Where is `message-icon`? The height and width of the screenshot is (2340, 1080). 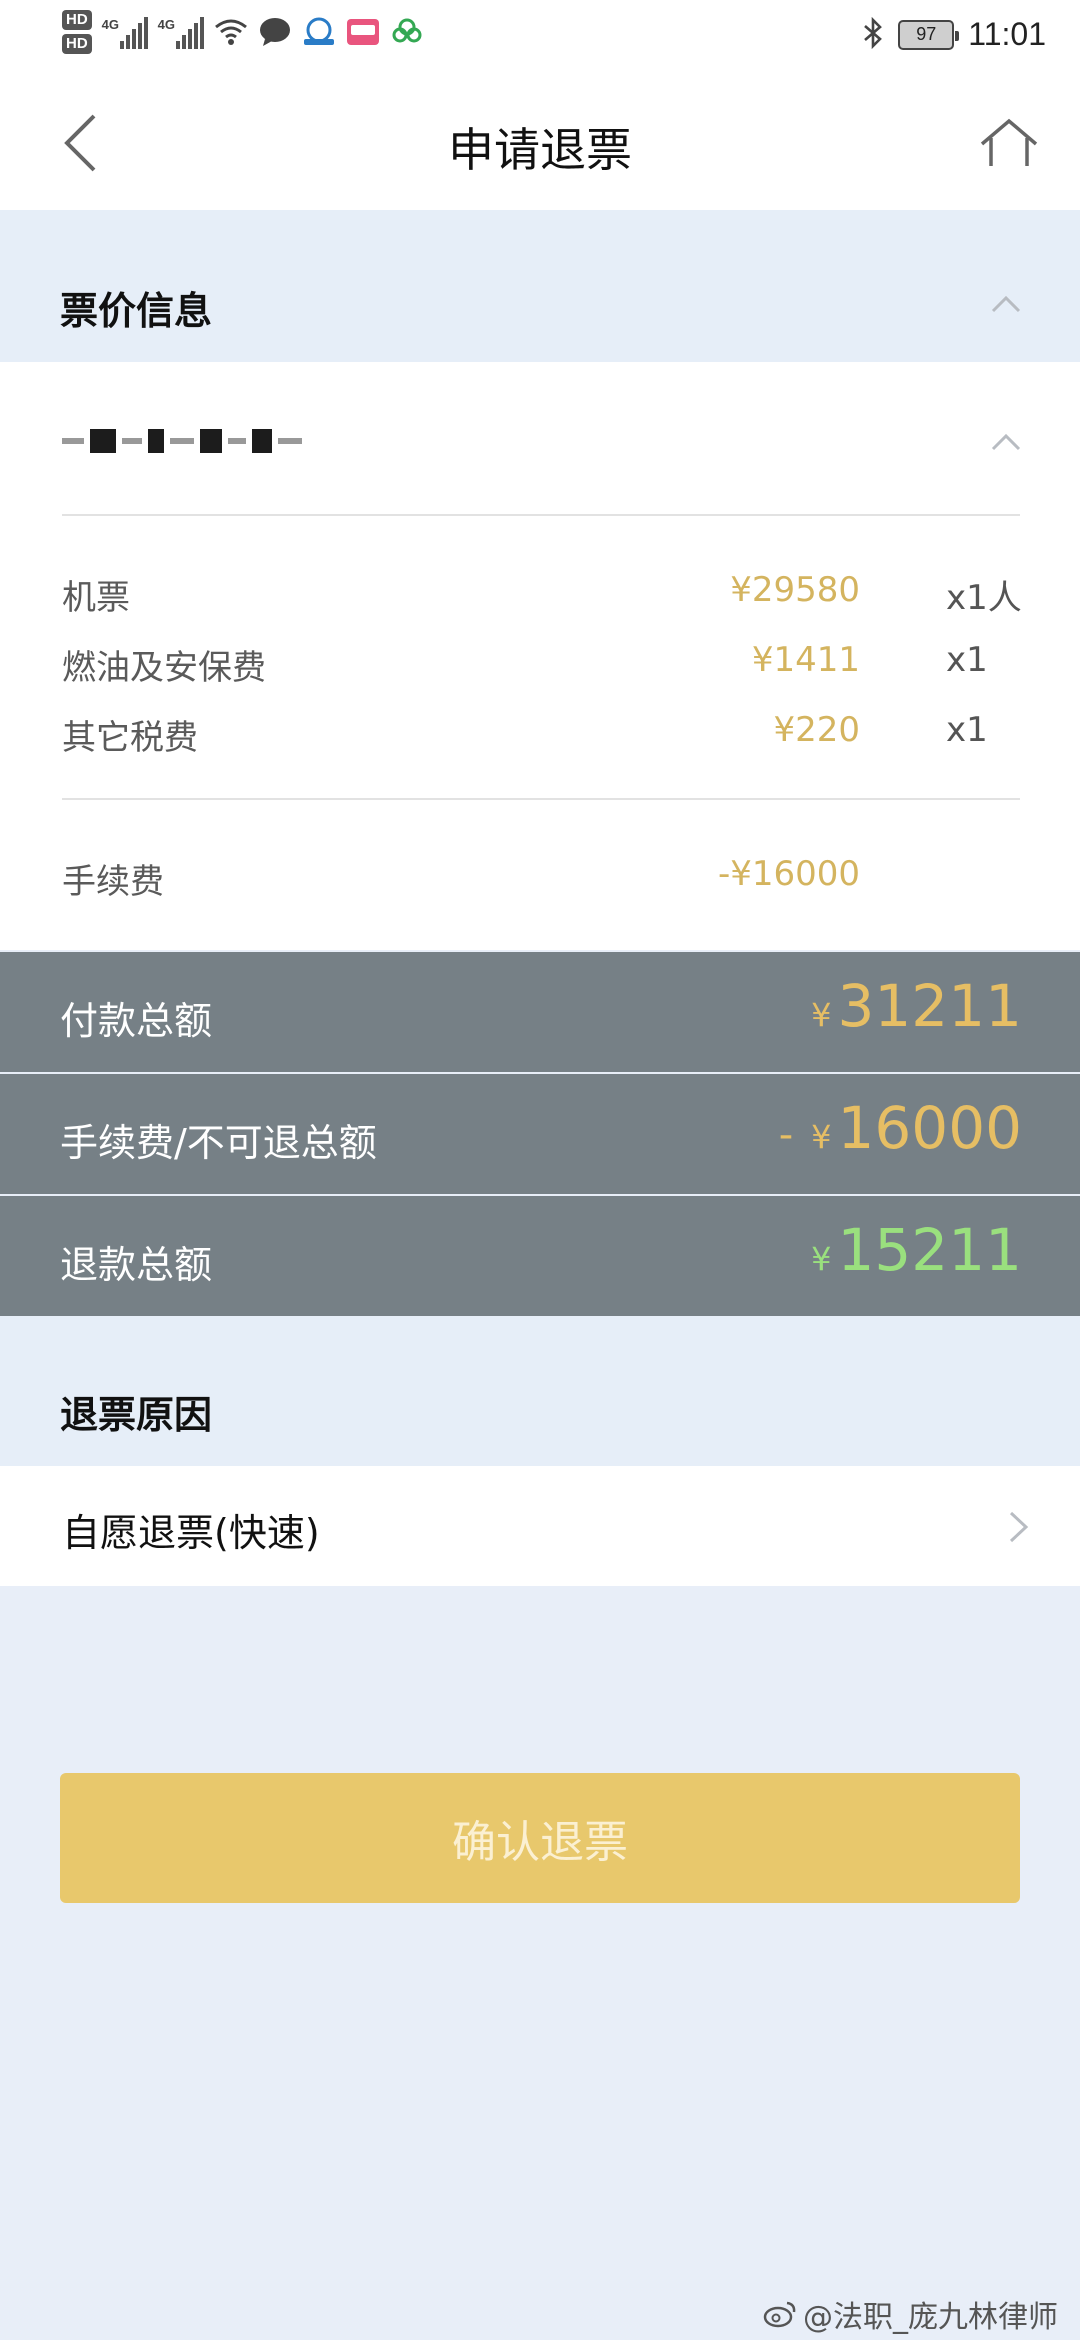 message-icon is located at coordinates (275, 32).